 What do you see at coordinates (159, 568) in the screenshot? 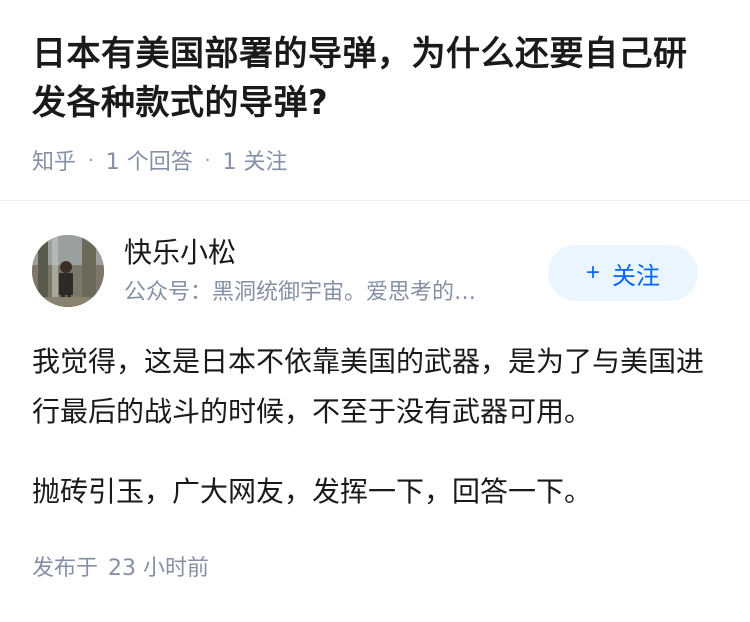
I see `published-time: 23 小时前` at bounding box center [159, 568].